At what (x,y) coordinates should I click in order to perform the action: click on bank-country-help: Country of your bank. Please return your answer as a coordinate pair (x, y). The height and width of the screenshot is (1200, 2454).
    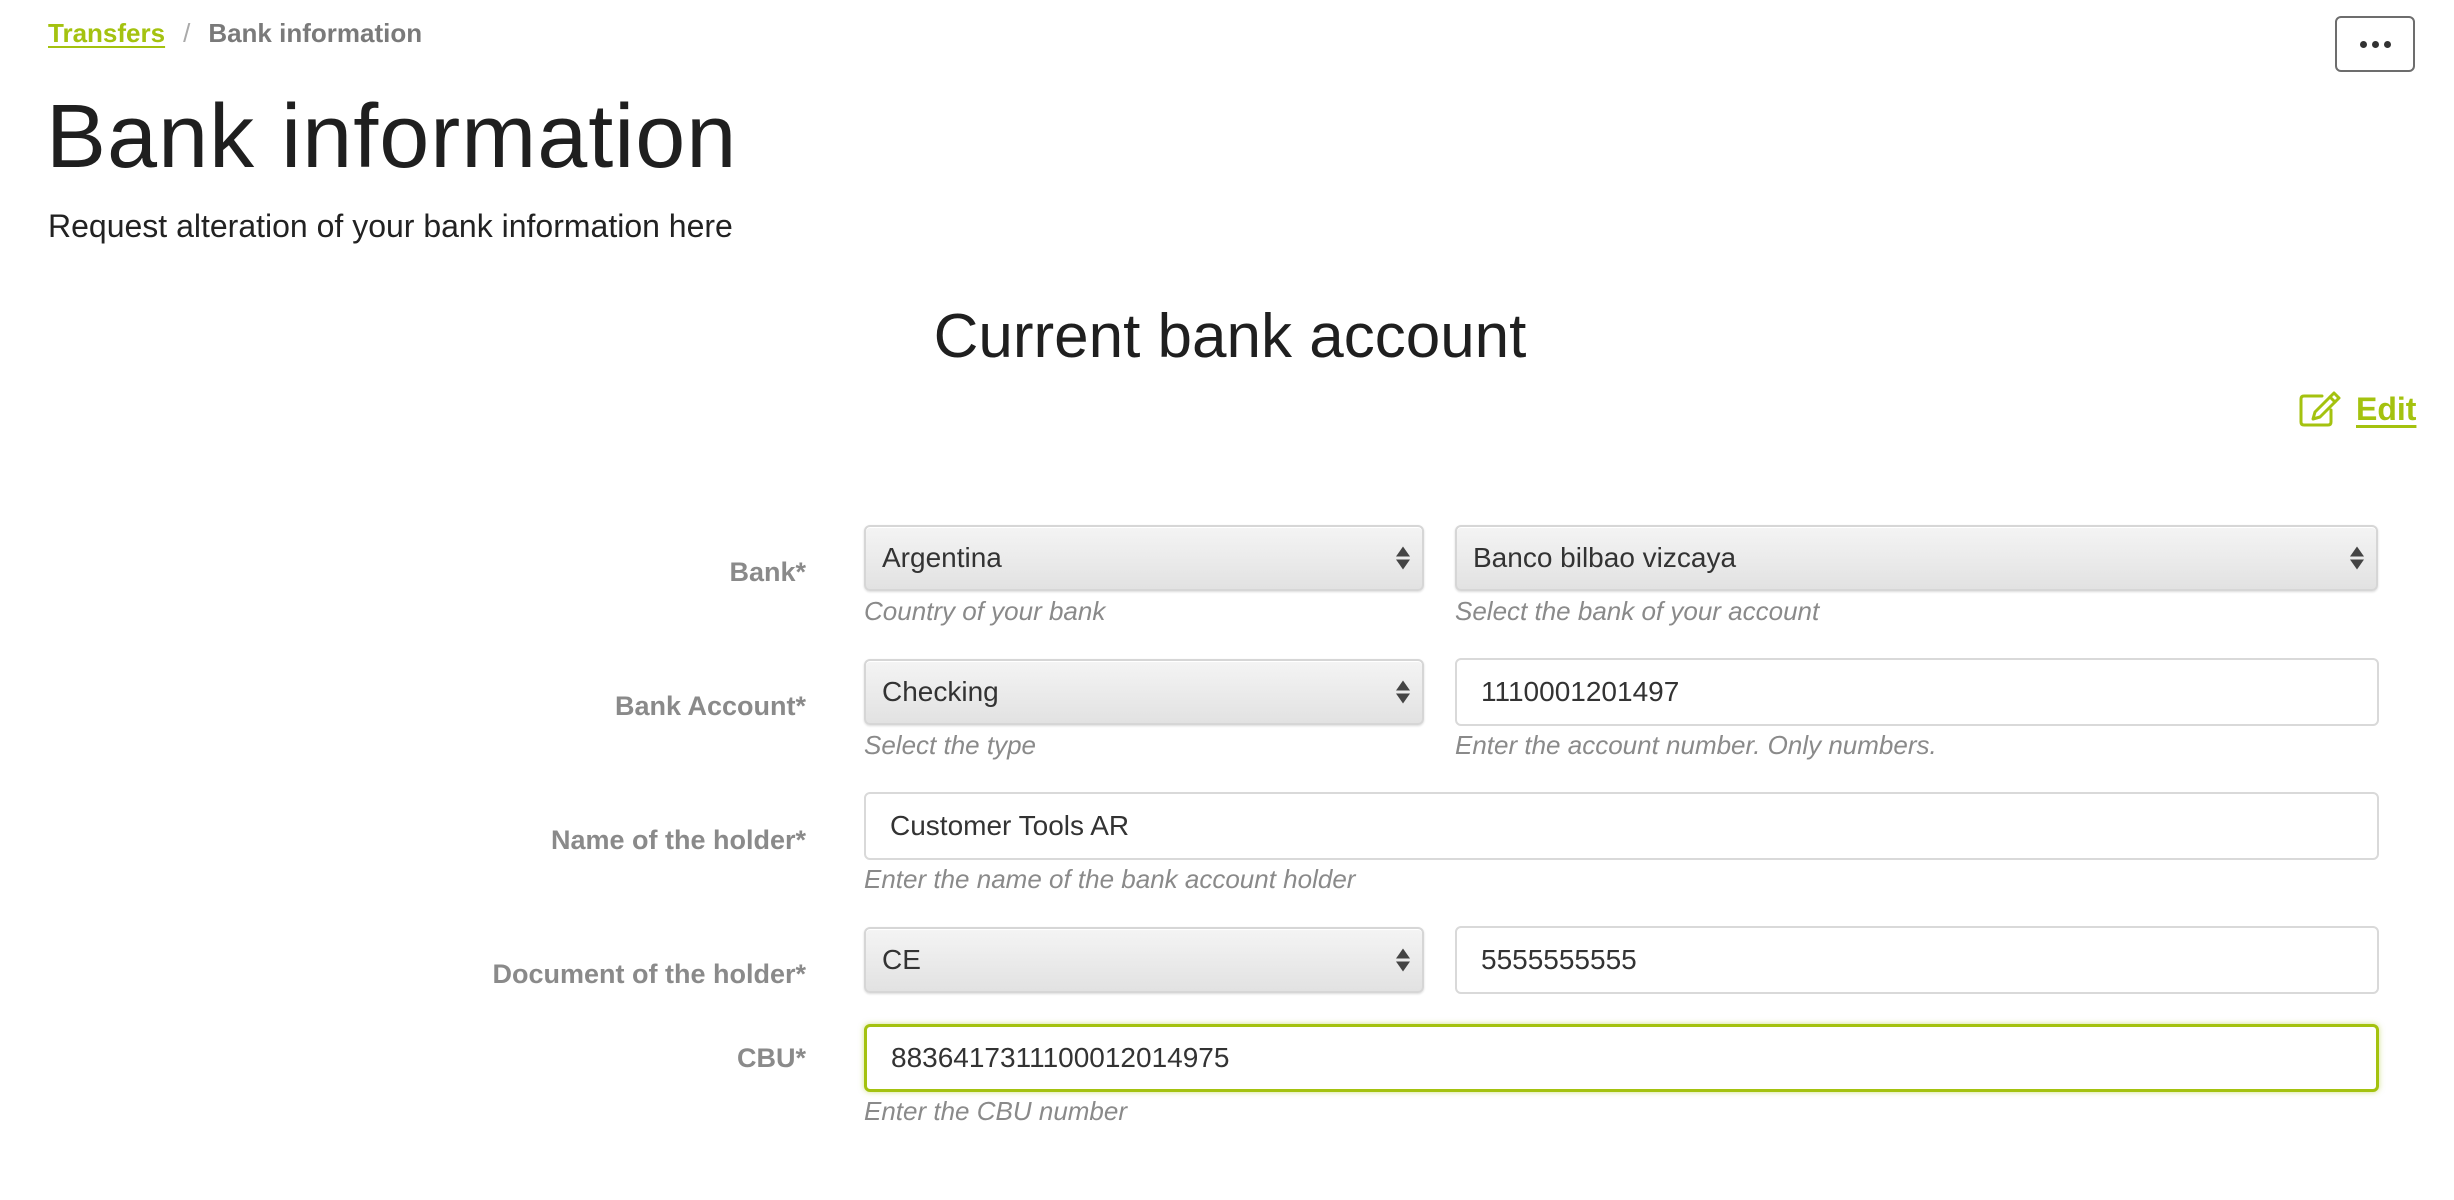
    Looking at the image, I should click on (985, 611).